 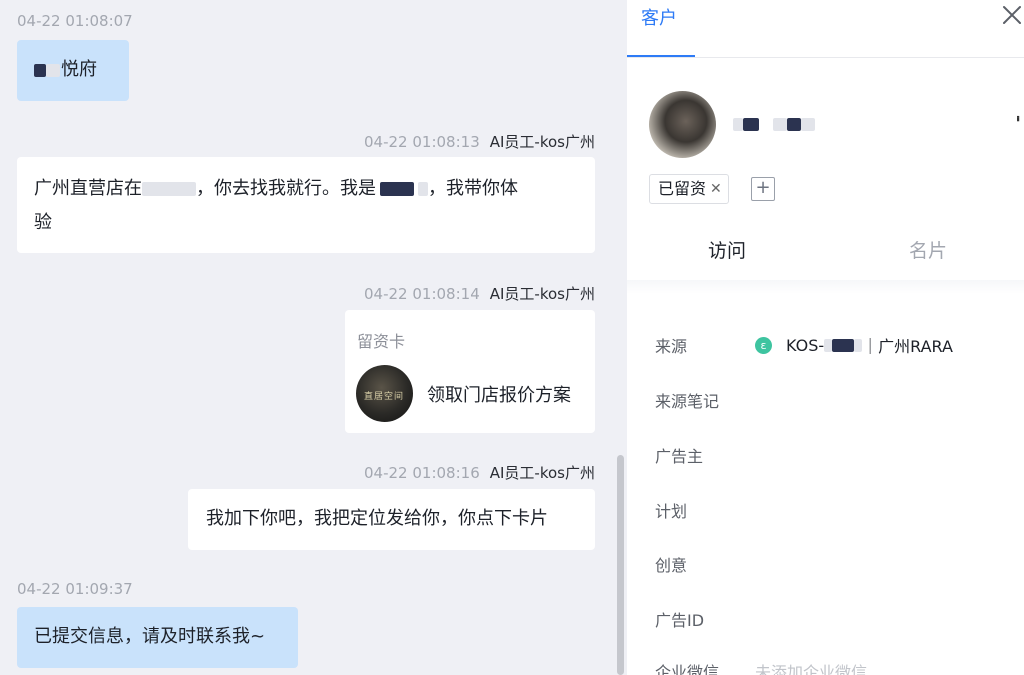 I want to click on divider, so click(x=825, y=57).